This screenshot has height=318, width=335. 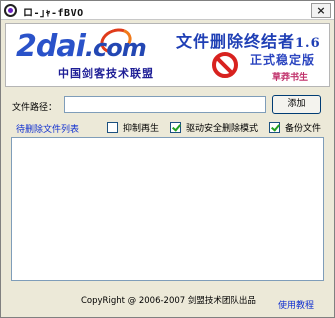 I want to click on backup-files-checkbox, so click(x=274, y=127).